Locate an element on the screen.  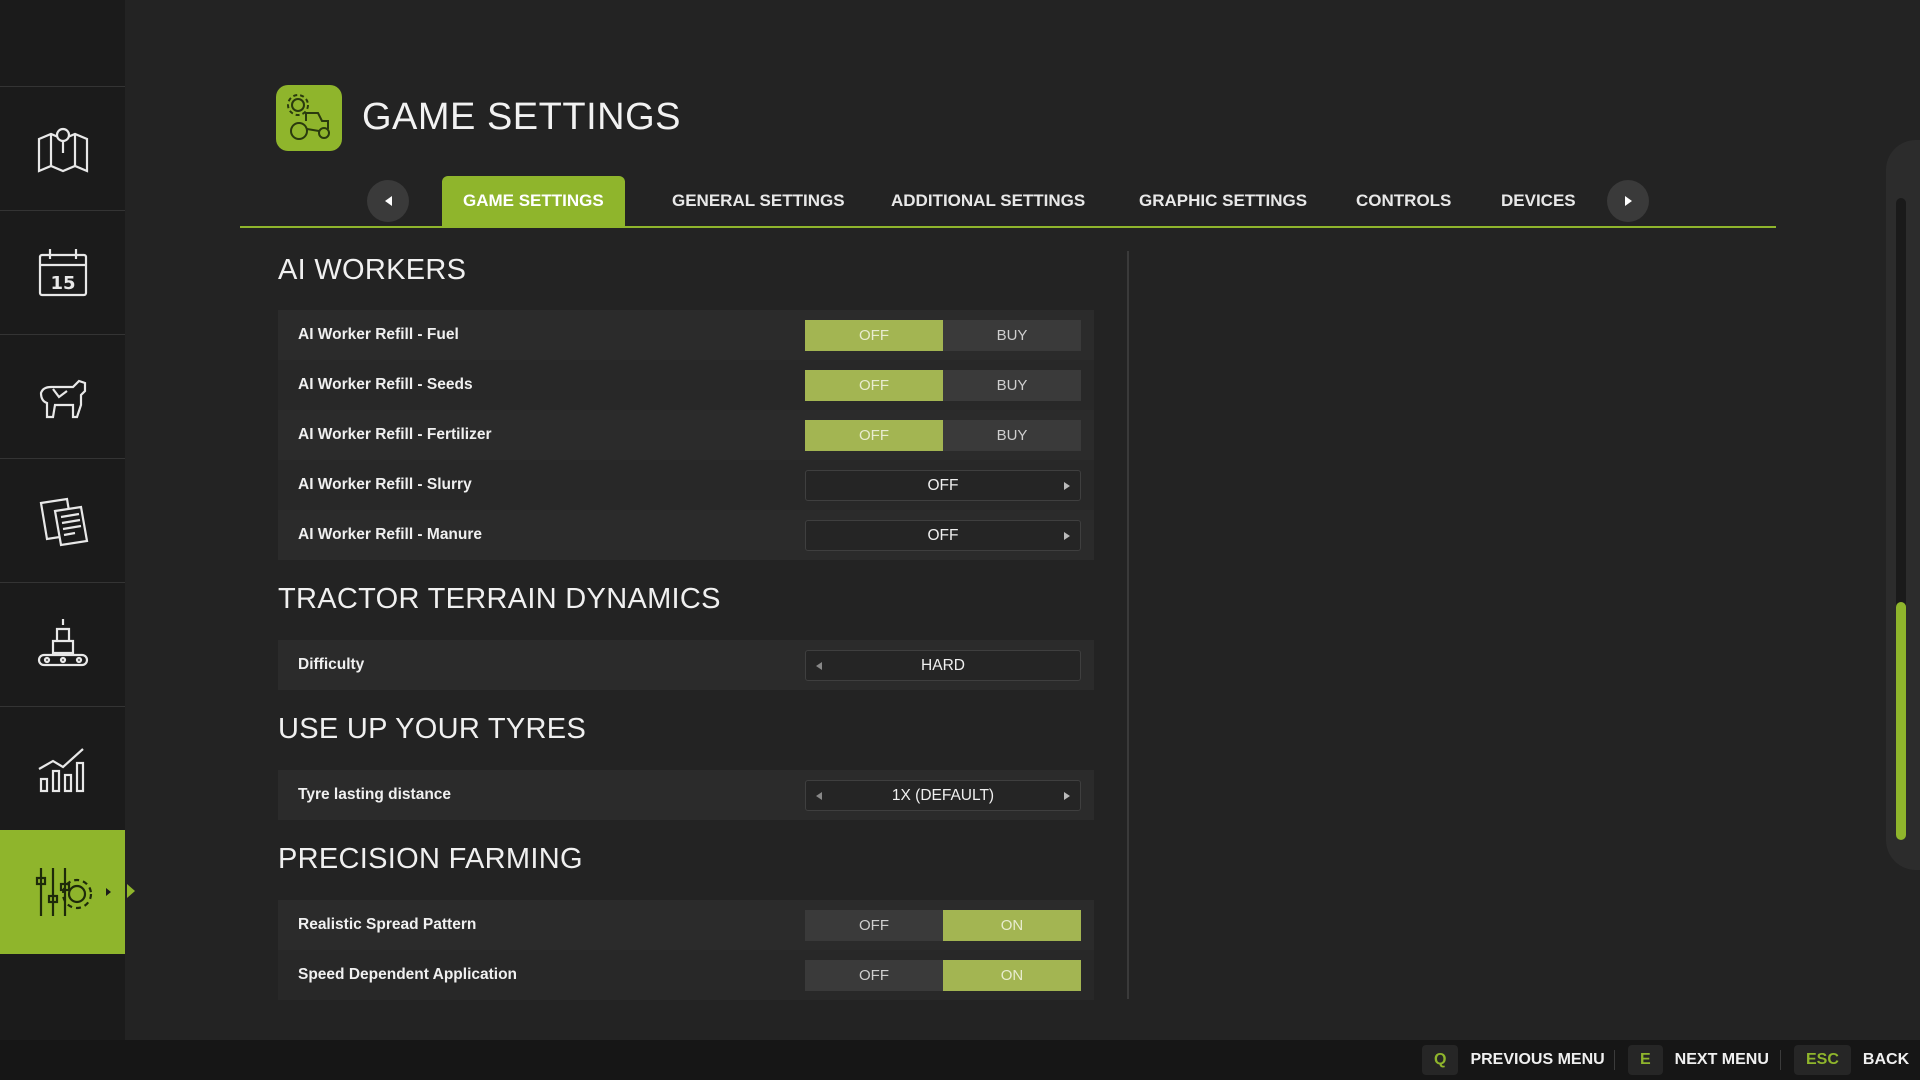
sidebar-item-map is located at coordinates (62, 148).